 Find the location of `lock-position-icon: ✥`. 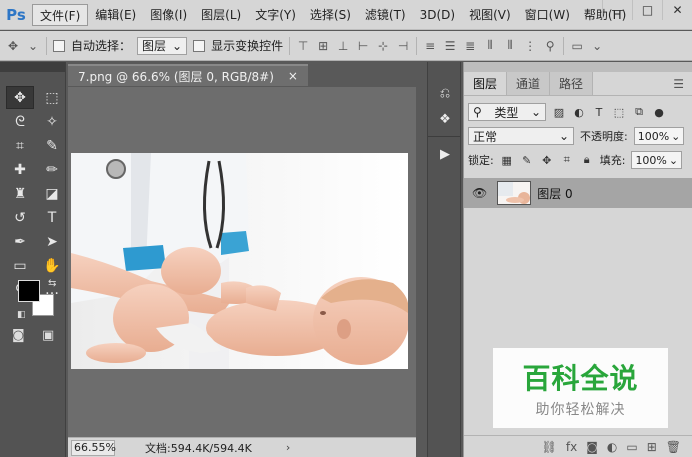

lock-position-icon: ✥ is located at coordinates (547, 160).